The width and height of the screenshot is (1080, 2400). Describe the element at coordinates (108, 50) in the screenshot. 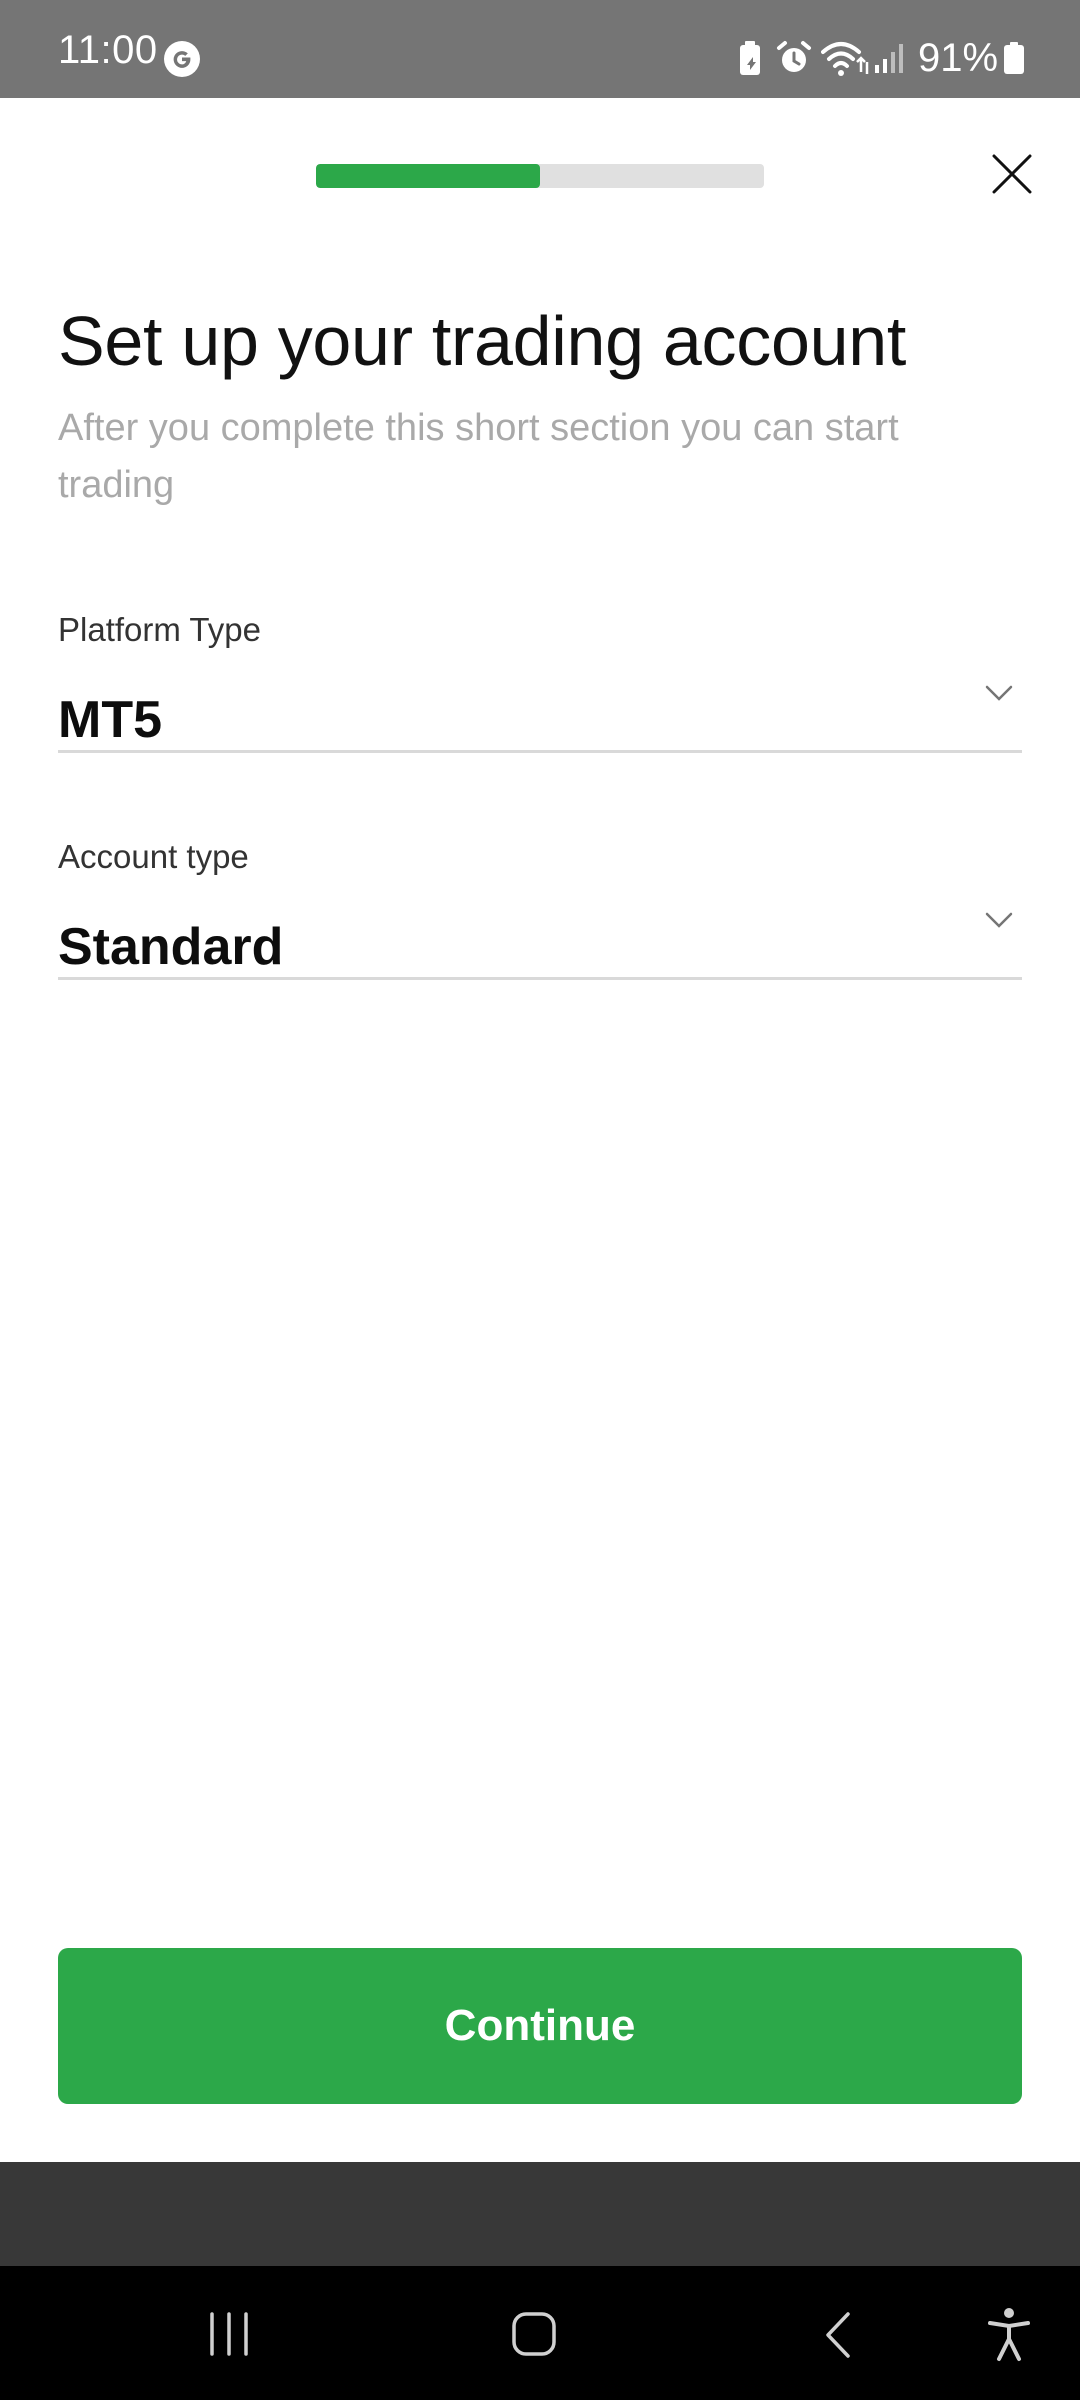

I see `status-time: 11:00` at that location.